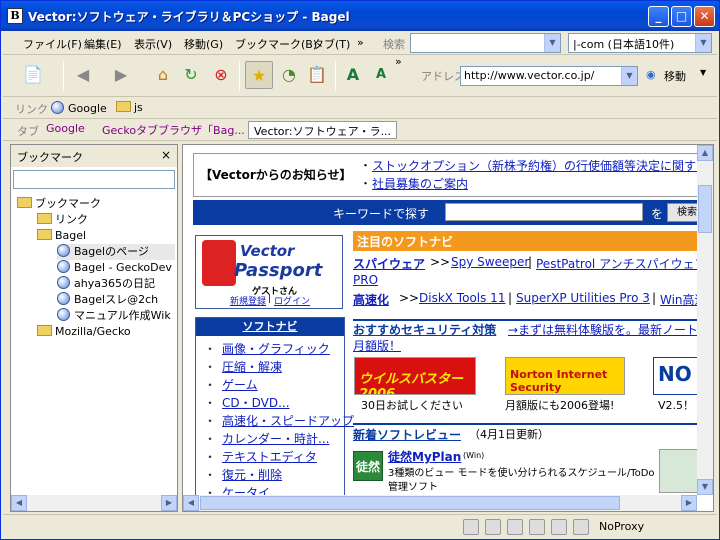 Image resolution: width=720 pixels, height=540 pixels. What do you see at coordinates (703, 72) in the screenshot?
I see `go-dropdown-icon: ▼` at bounding box center [703, 72].